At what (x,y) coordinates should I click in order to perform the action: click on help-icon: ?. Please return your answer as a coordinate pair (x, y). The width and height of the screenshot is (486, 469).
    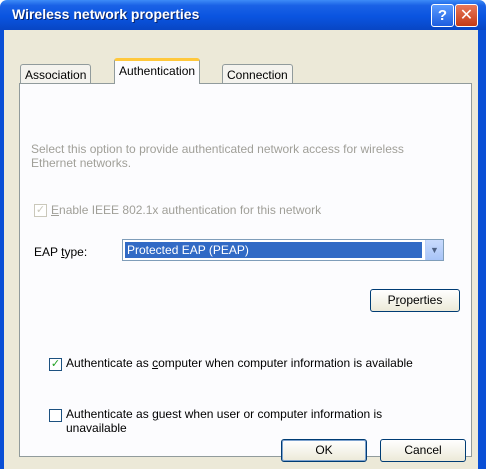
    Looking at the image, I should click on (442, 15).